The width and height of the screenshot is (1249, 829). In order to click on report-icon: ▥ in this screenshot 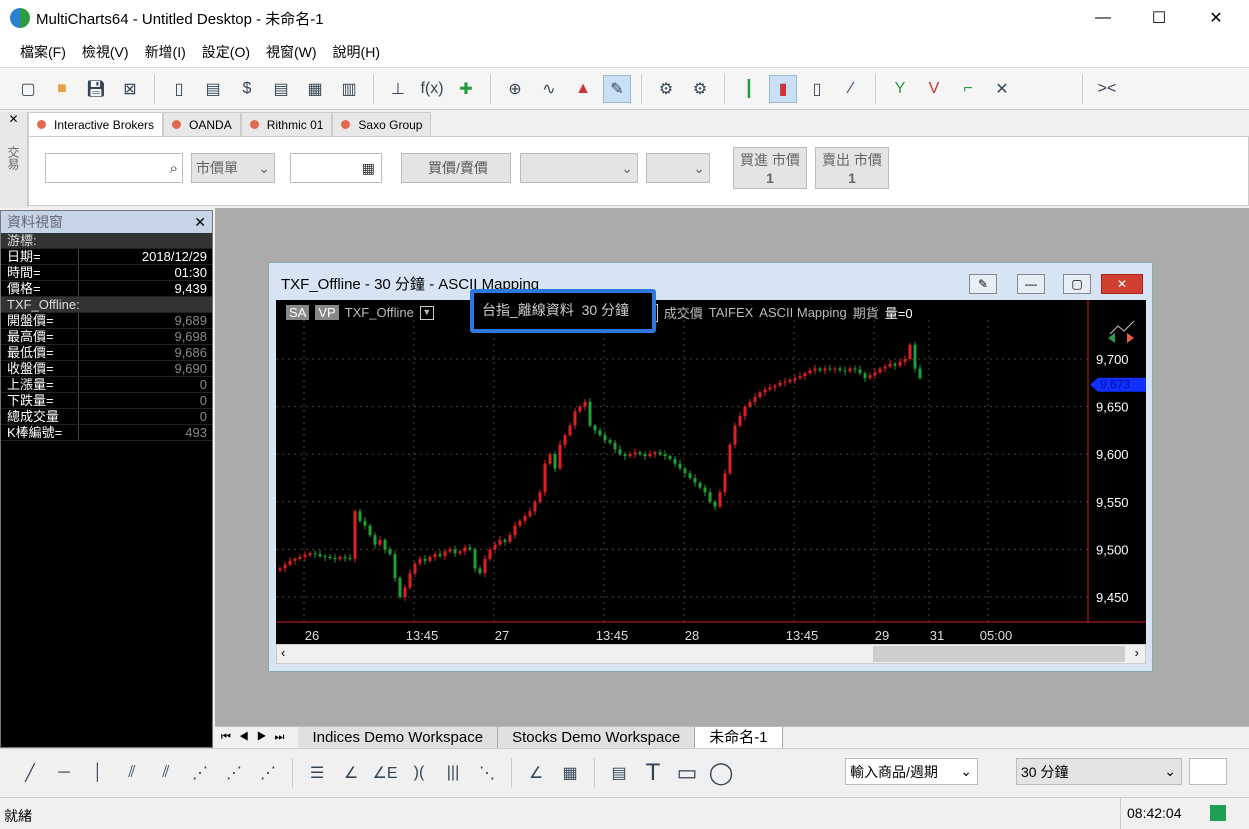, I will do `click(349, 89)`.